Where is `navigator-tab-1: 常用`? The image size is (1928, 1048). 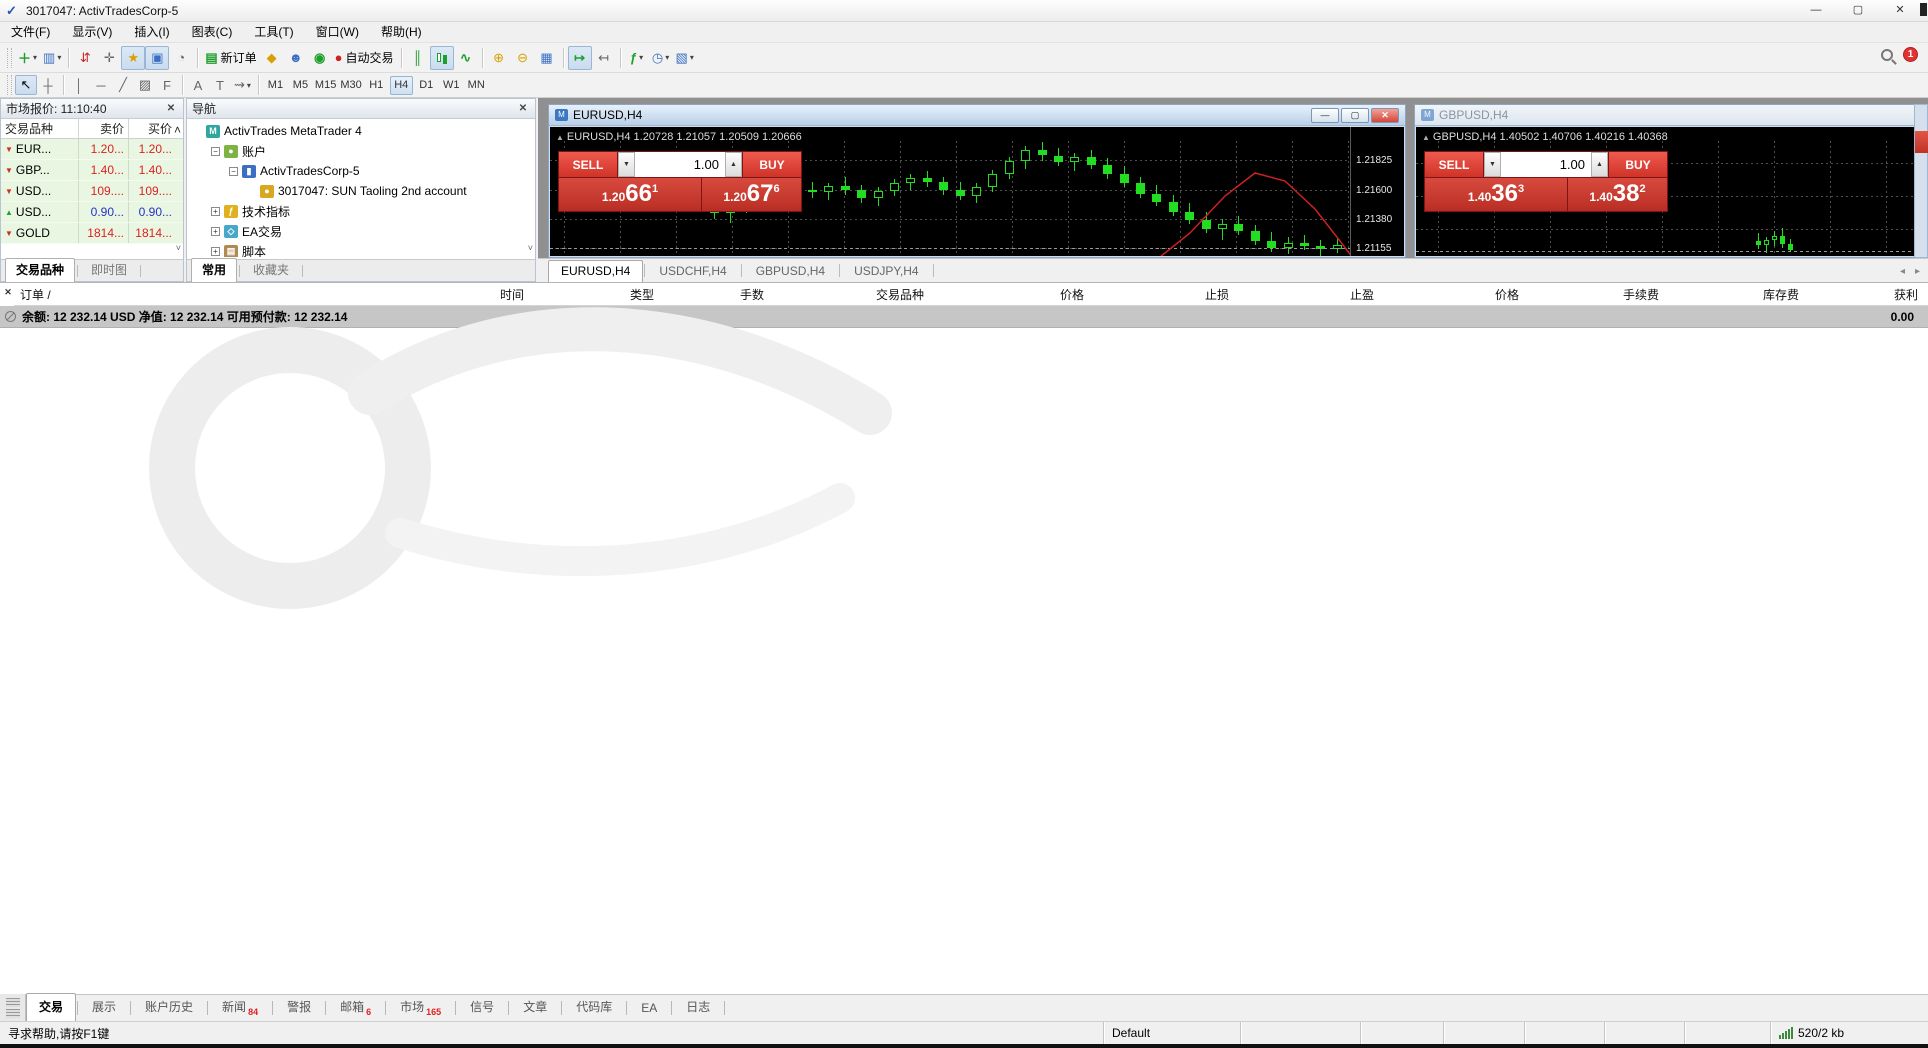 navigator-tab-1: 常用 is located at coordinates (214, 270).